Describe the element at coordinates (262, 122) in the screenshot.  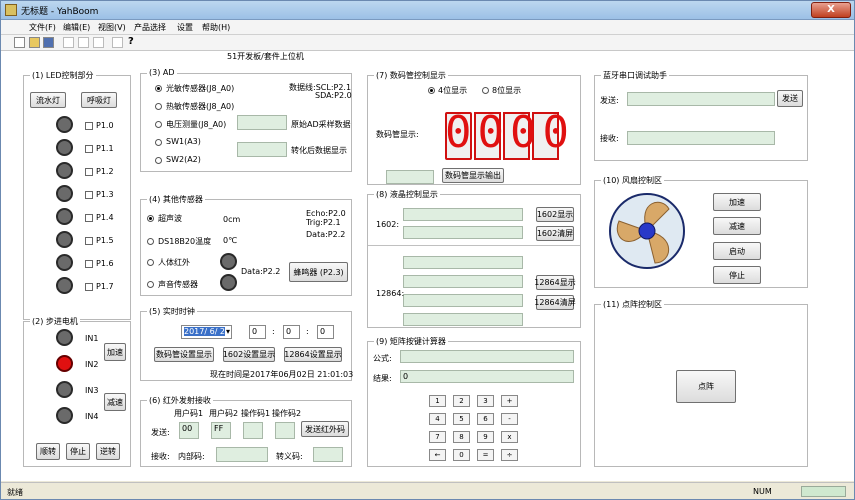
I see `ad-raw-field` at that location.